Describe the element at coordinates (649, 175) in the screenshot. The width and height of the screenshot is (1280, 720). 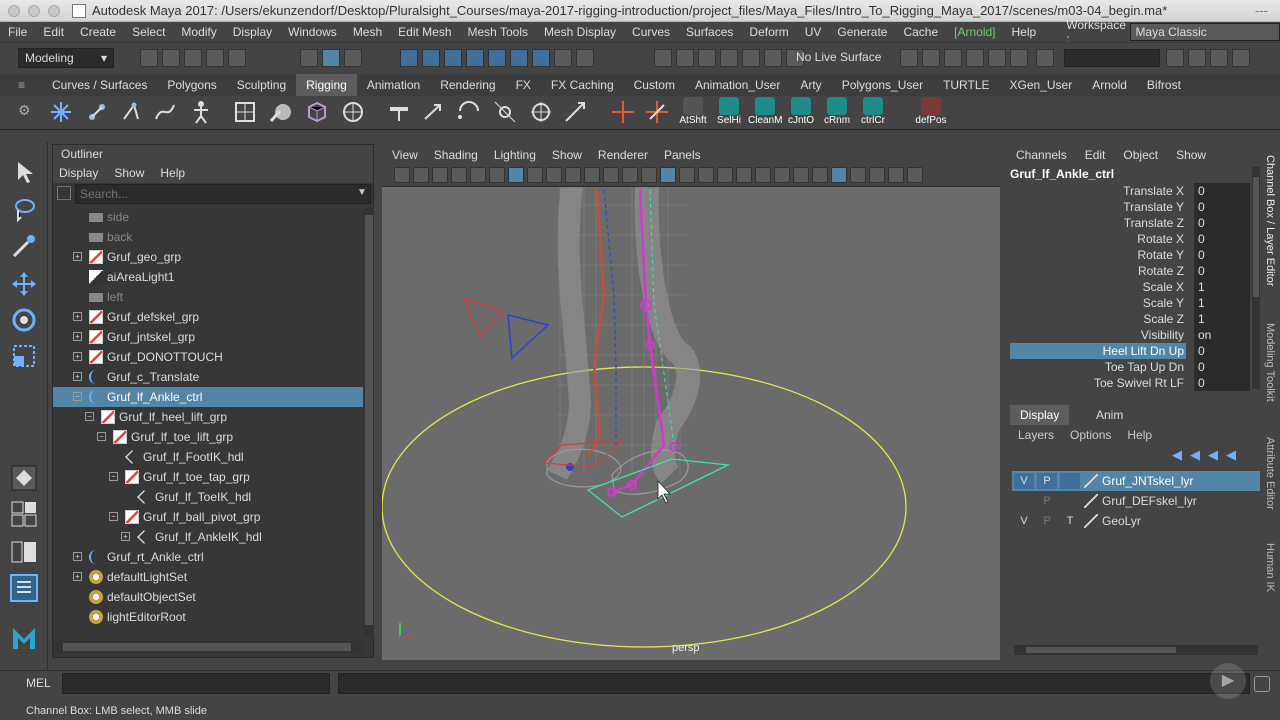
I see `wireframe-icon` at that location.